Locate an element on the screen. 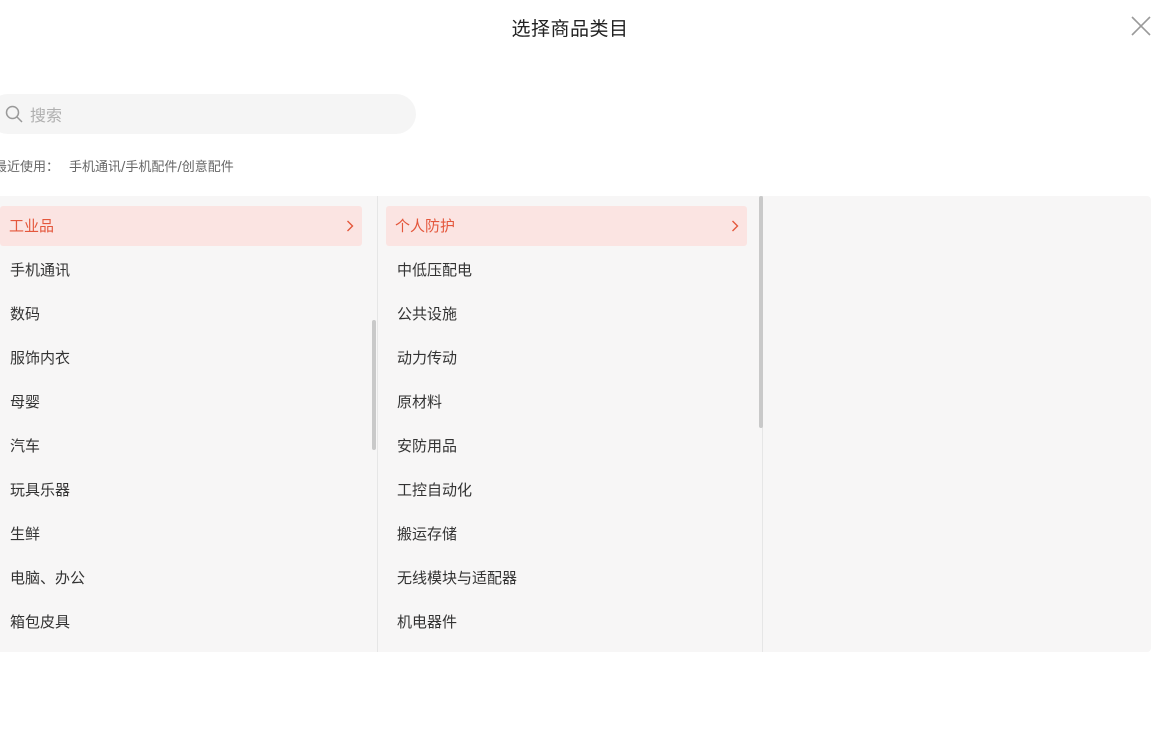  close-button is located at coordinates (1141, 26).